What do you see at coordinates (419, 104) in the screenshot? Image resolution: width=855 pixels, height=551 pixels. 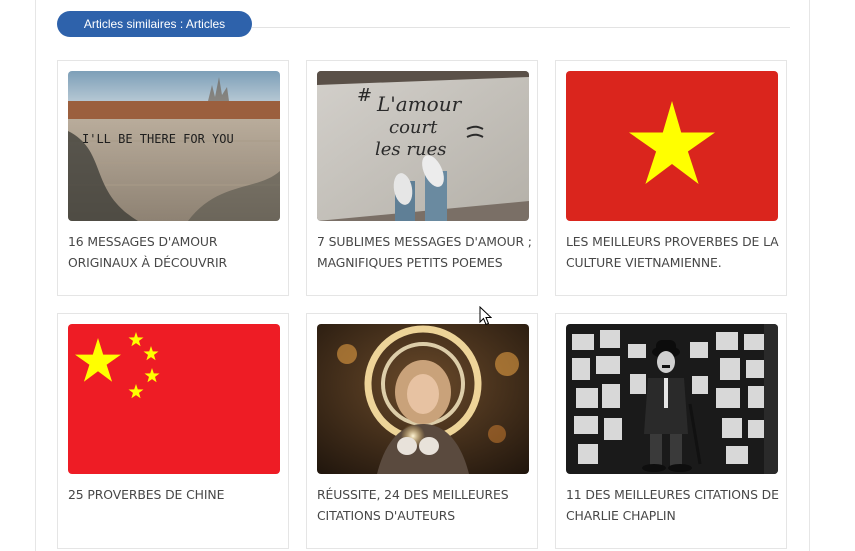 I see `street-text-1: L'amour` at bounding box center [419, 104].